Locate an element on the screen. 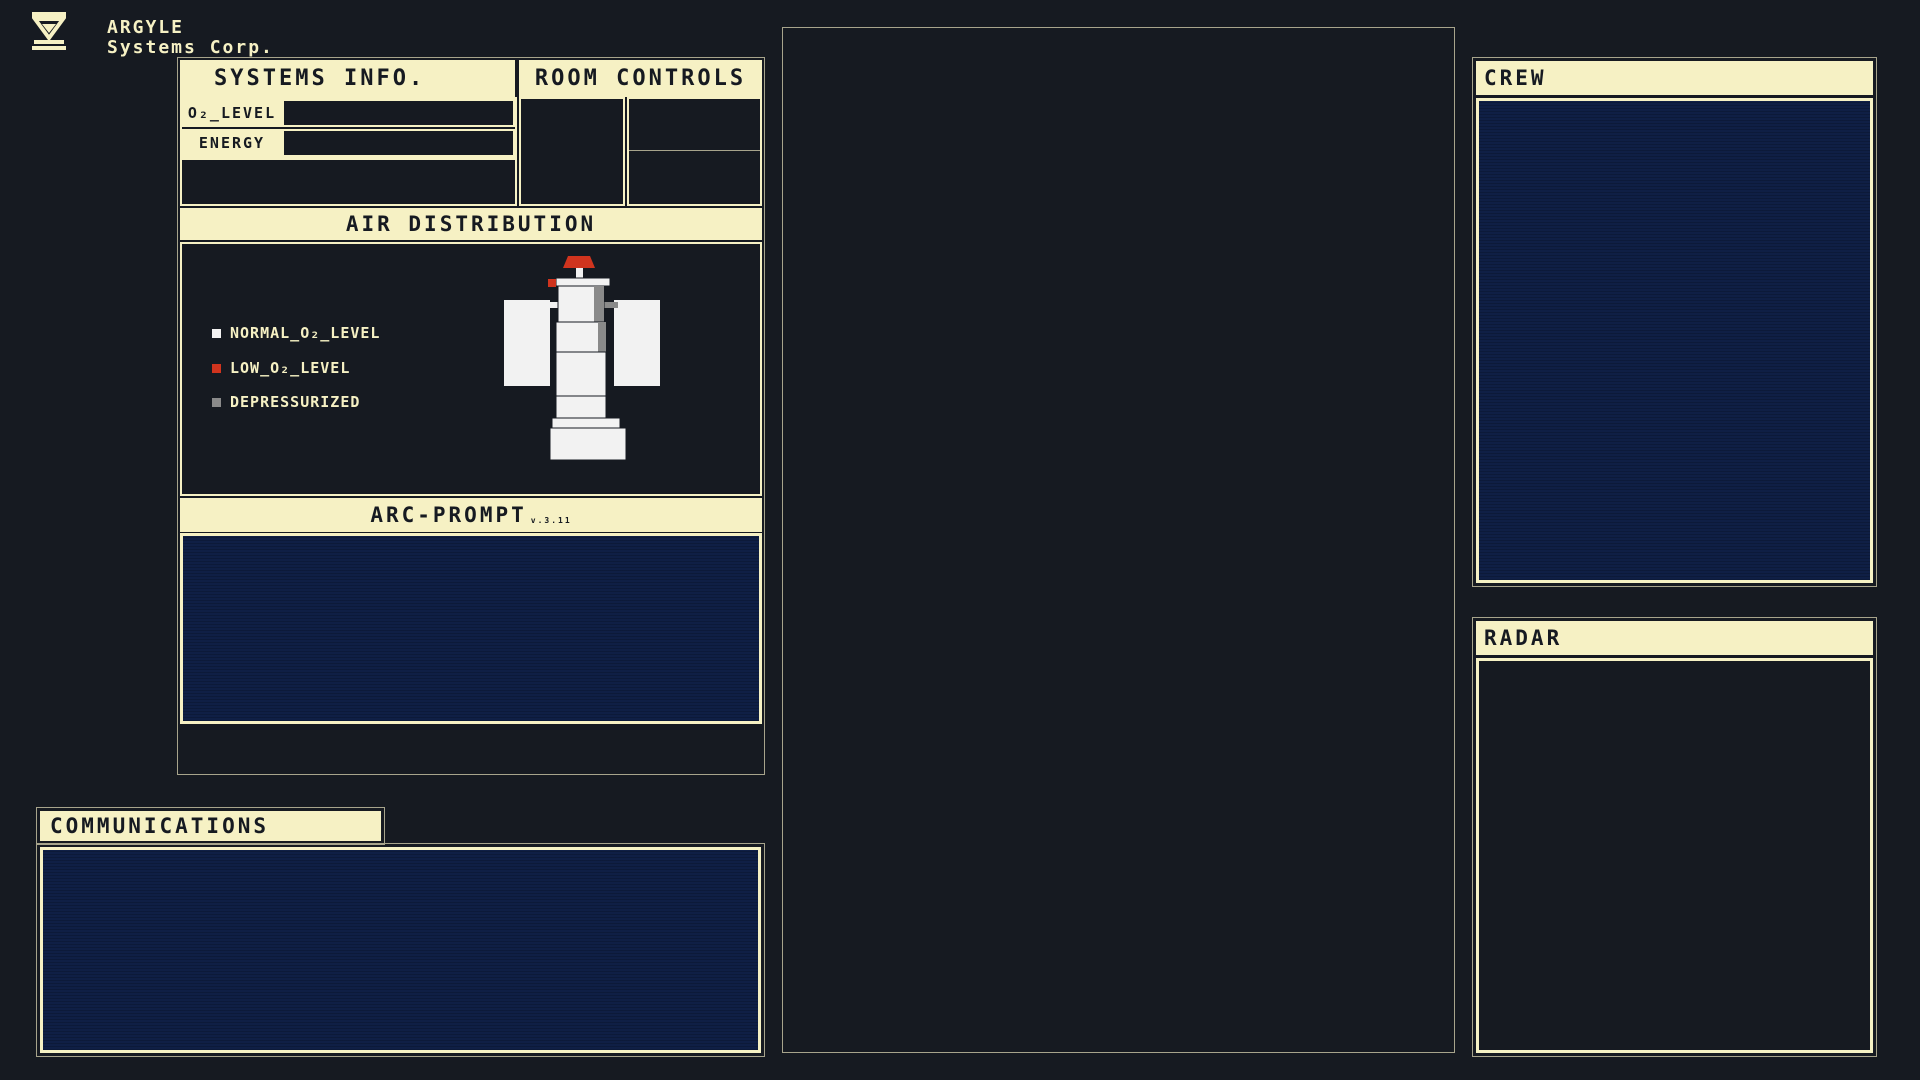 Image resolution: width=1920 pixels, height=1080 pixels. ship-room-upper-bar is located at coordinates (583, 282).